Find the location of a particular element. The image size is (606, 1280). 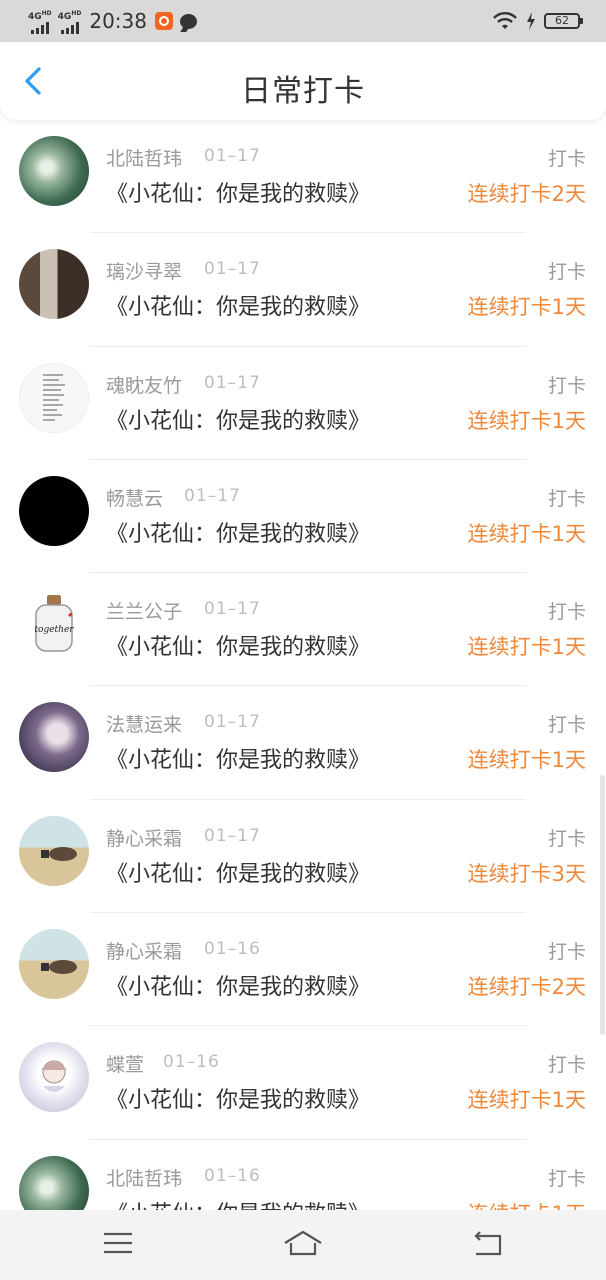

feed-item: 璃沙寻翠 01–17 《小花仙：你是我的救赎》 打卡 连续打卡1天 is located at coordinates (303, 290).